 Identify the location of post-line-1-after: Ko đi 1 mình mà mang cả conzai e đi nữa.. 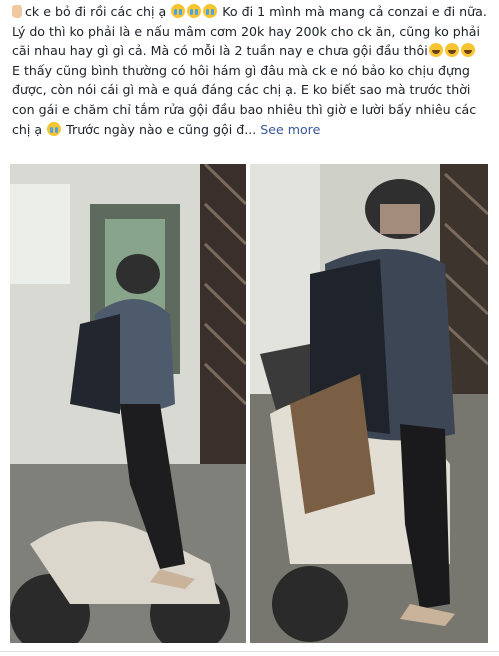
(354, 11).